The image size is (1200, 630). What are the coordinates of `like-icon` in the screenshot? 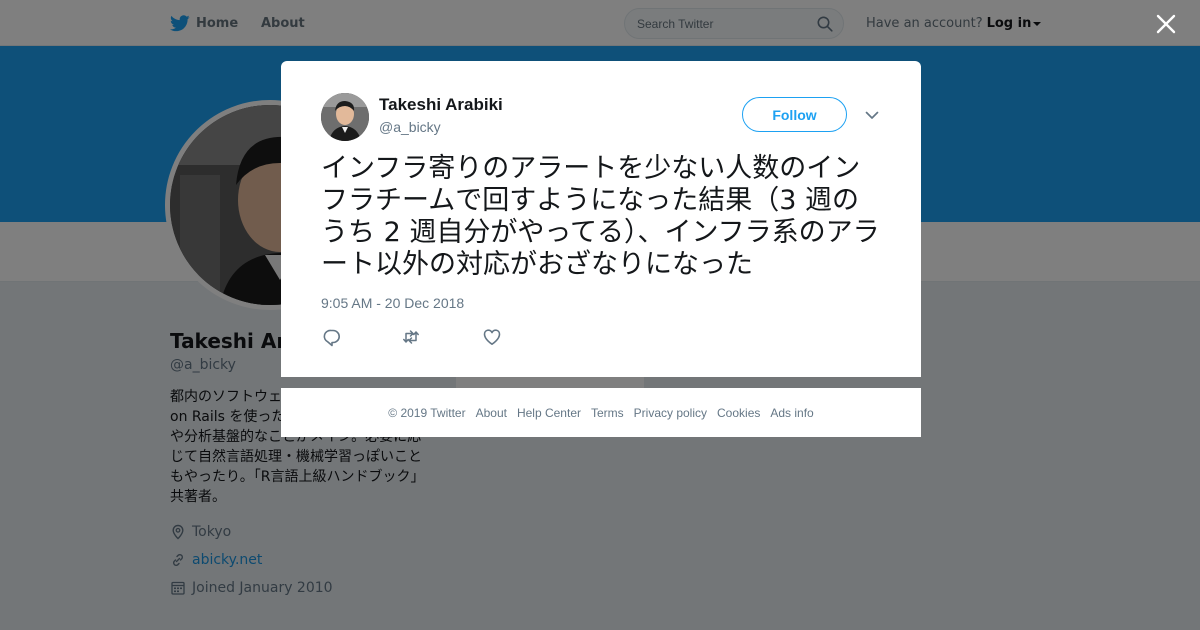 It's located at (492, 337).